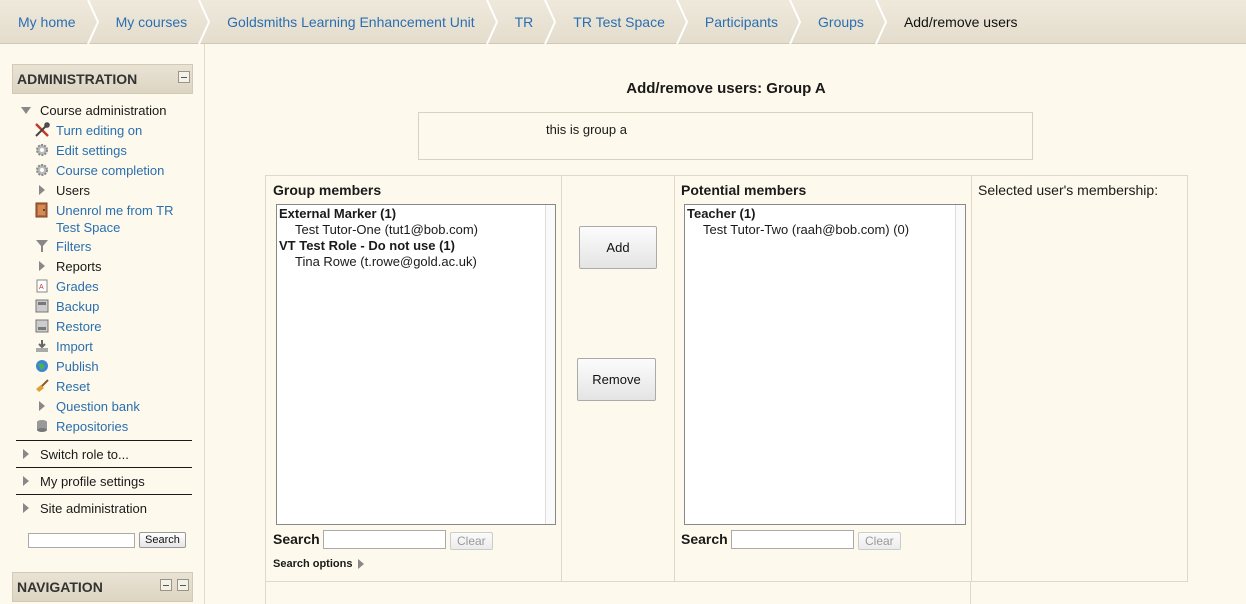 The width and height of the screenshot is (1246, 604). Describe the element at coordinates (104, 110) in the screenshot. I see `course-administration-node: Course administration` at that location.